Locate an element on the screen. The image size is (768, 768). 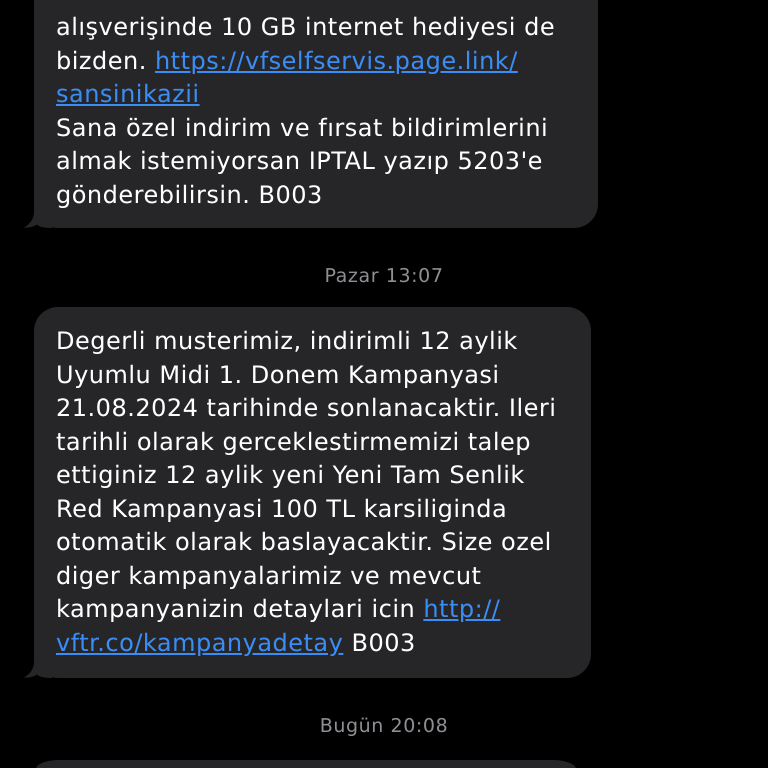
message-text: alışverişinde 10 GB internet hediyesi de bizden. https://vfselfservis.page.link/ sansinikazii is located at coordinates (306, 61).